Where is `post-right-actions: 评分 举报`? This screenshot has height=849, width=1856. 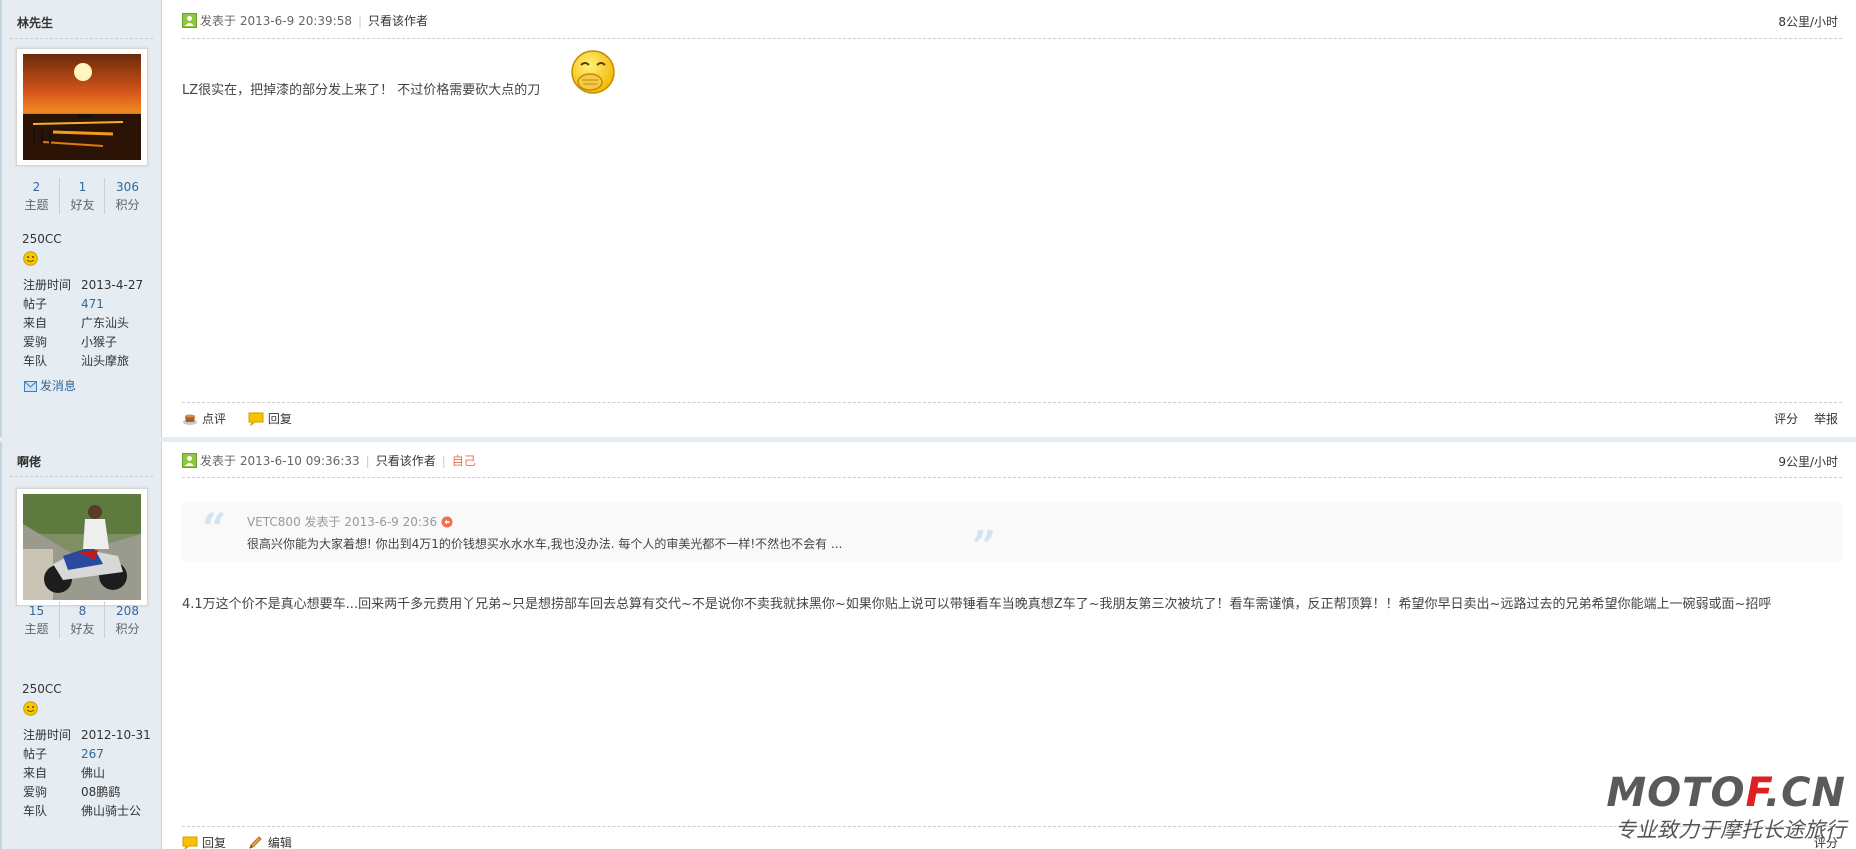
post-right-actions: 评分 举报 is located at coordinates (1800, 418).